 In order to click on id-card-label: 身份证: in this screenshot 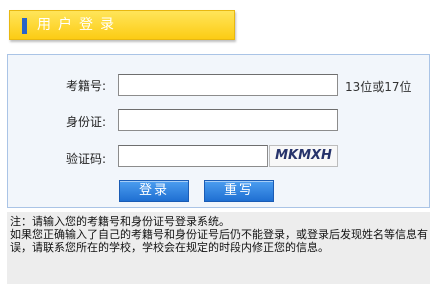, I will do `click(85, 122)`.